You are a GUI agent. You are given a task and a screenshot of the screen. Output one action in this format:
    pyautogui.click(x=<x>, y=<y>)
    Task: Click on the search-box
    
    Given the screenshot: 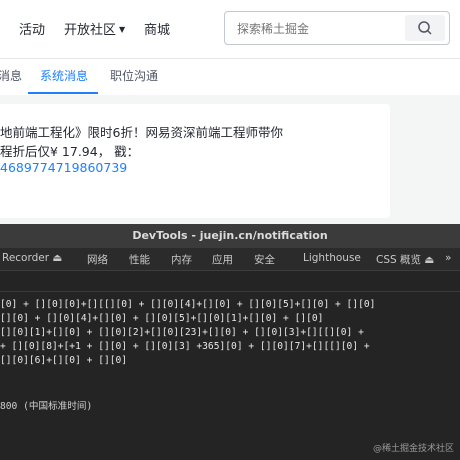 What is the action you would take?
    pyautogui.click(x=337, y=28)
    